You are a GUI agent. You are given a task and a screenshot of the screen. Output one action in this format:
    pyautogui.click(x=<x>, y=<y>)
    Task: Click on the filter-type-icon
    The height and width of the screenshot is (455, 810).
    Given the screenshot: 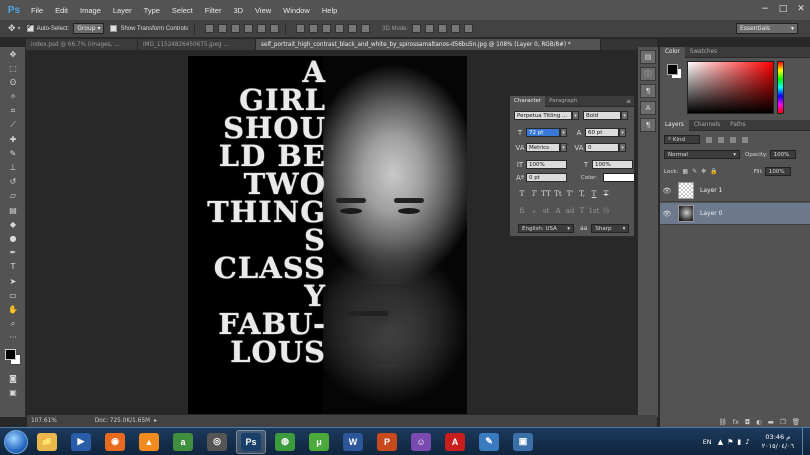 What is the action you would take?
    pyautogui.click(x=733, y=139)
    